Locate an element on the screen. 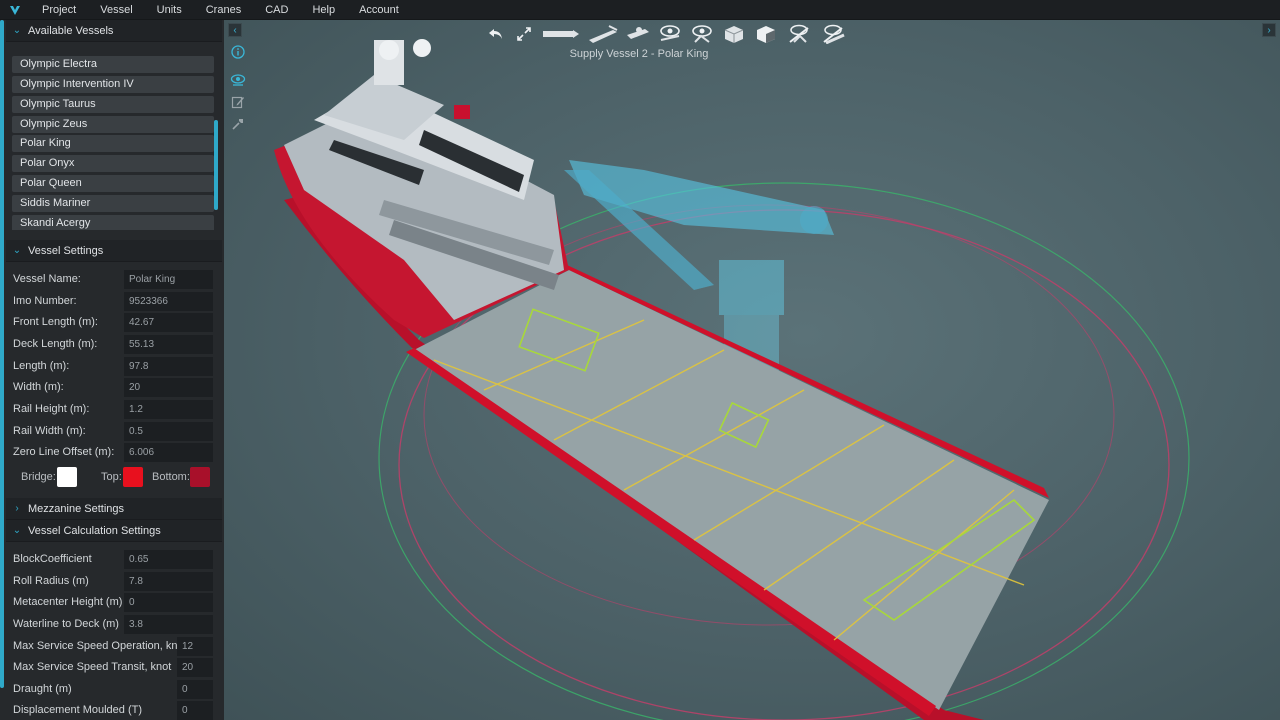  side-toolbar is located at coordinates (238, 89).